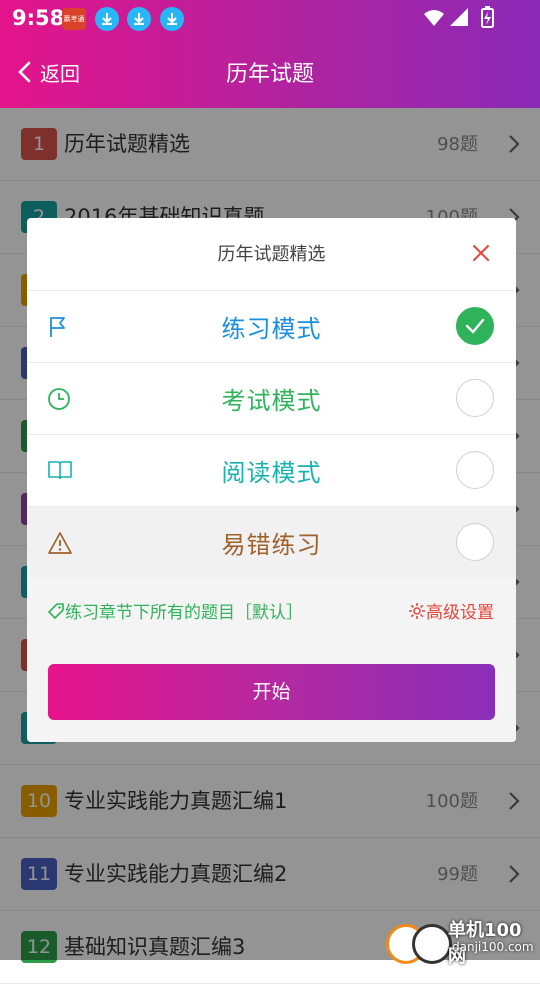 Image resolution: width=540 pixels, height=984 pixels. I want to click on scope-hint-text: 练习章节下所有的题目［默认］, so click(184, 613).